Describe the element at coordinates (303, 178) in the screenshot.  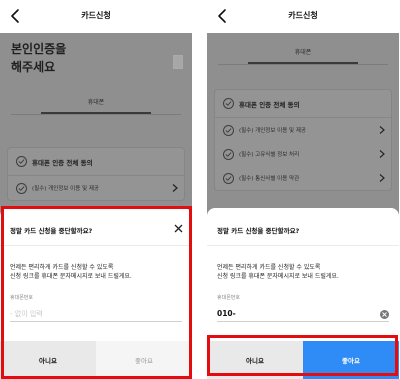
I see `consent-item-row: (필수) 통신사별 이용 약관` at that location.